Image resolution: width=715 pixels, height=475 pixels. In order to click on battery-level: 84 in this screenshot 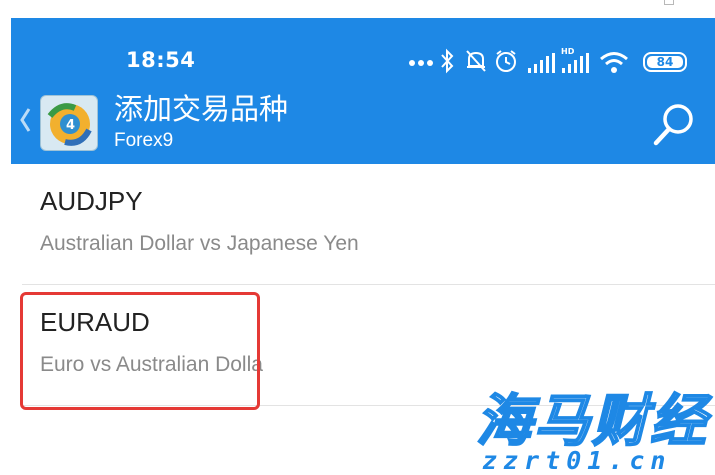, I will do `click(665, 62)`.